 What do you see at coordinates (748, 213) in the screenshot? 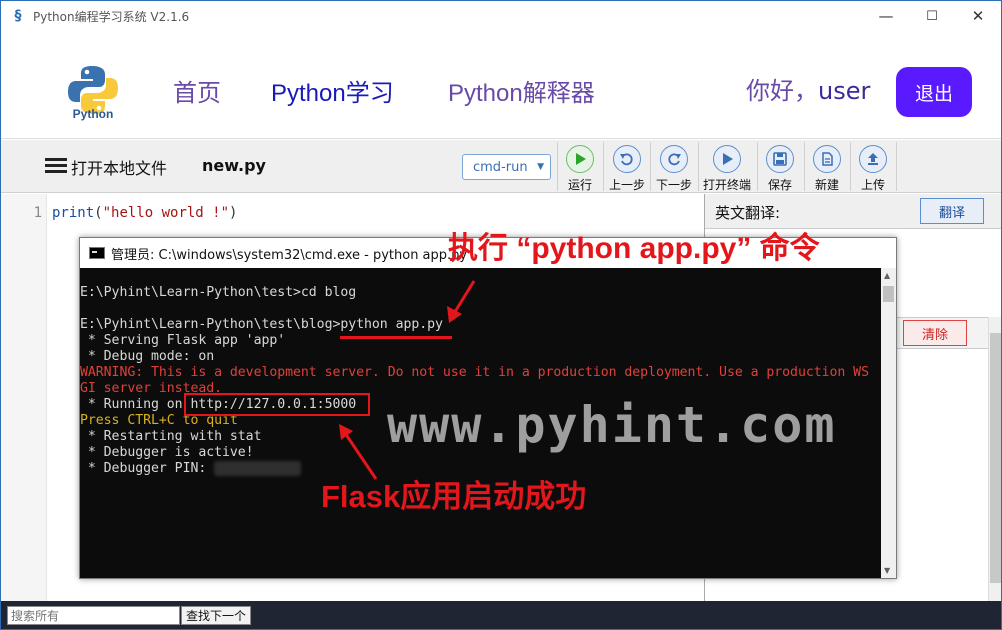
I see `translation-title: 英文翻译:` at bounding box center [748, 213].